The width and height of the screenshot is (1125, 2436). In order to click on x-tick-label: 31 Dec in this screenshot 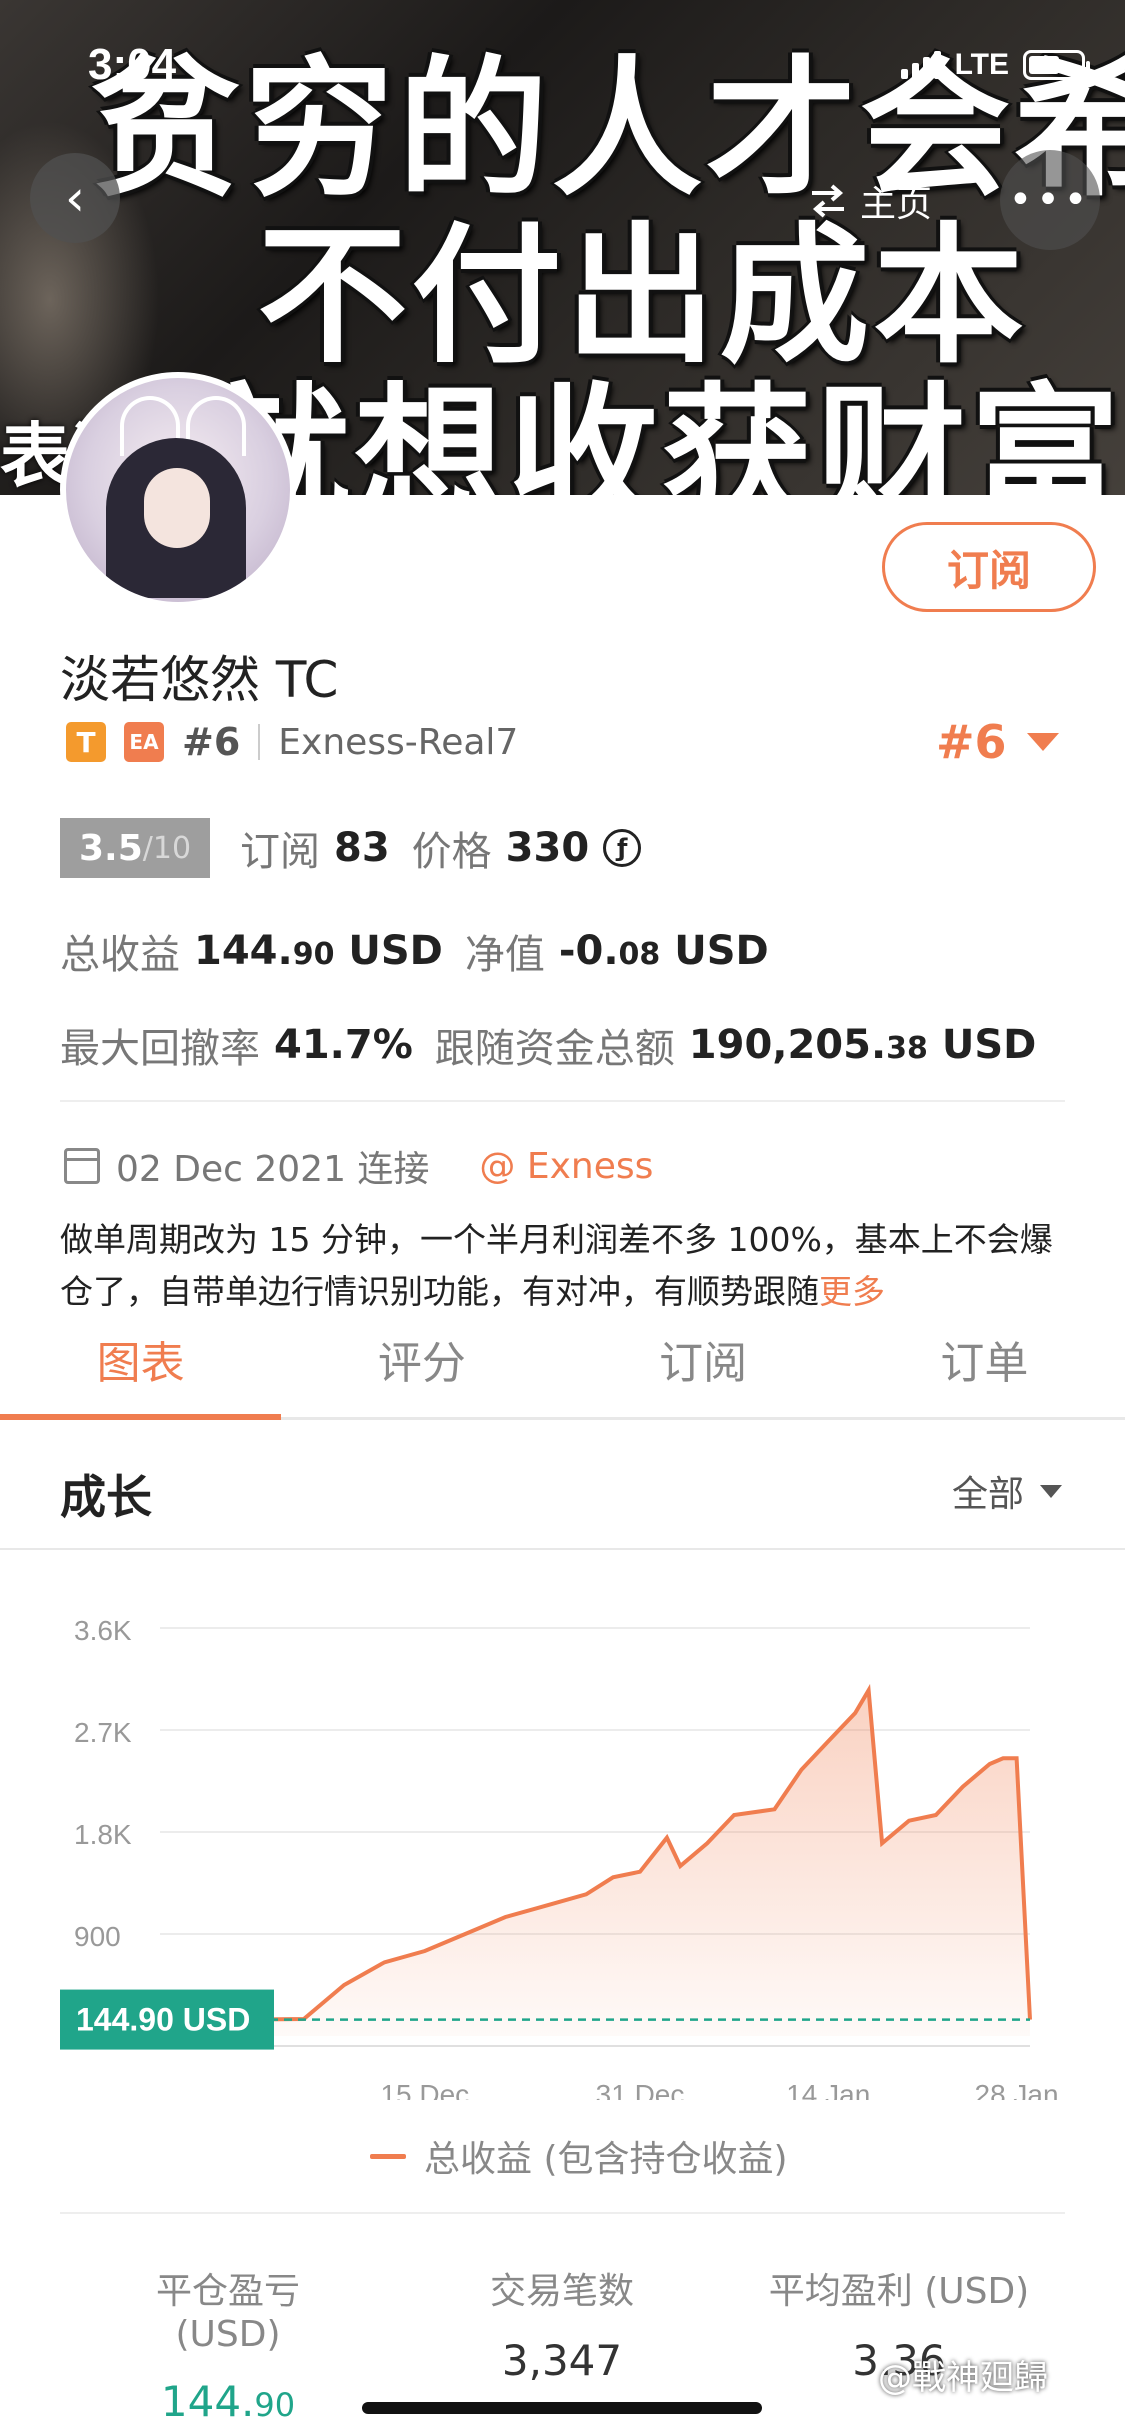, I will do `click(640, 2089)`.